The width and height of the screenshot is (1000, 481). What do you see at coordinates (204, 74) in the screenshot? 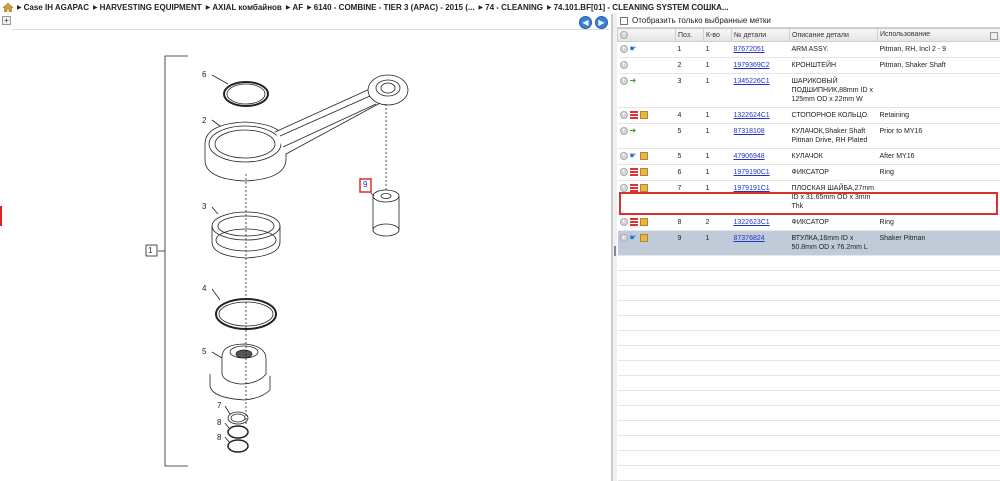
I see `callout-6: 6` at bounding box center [204, 74].